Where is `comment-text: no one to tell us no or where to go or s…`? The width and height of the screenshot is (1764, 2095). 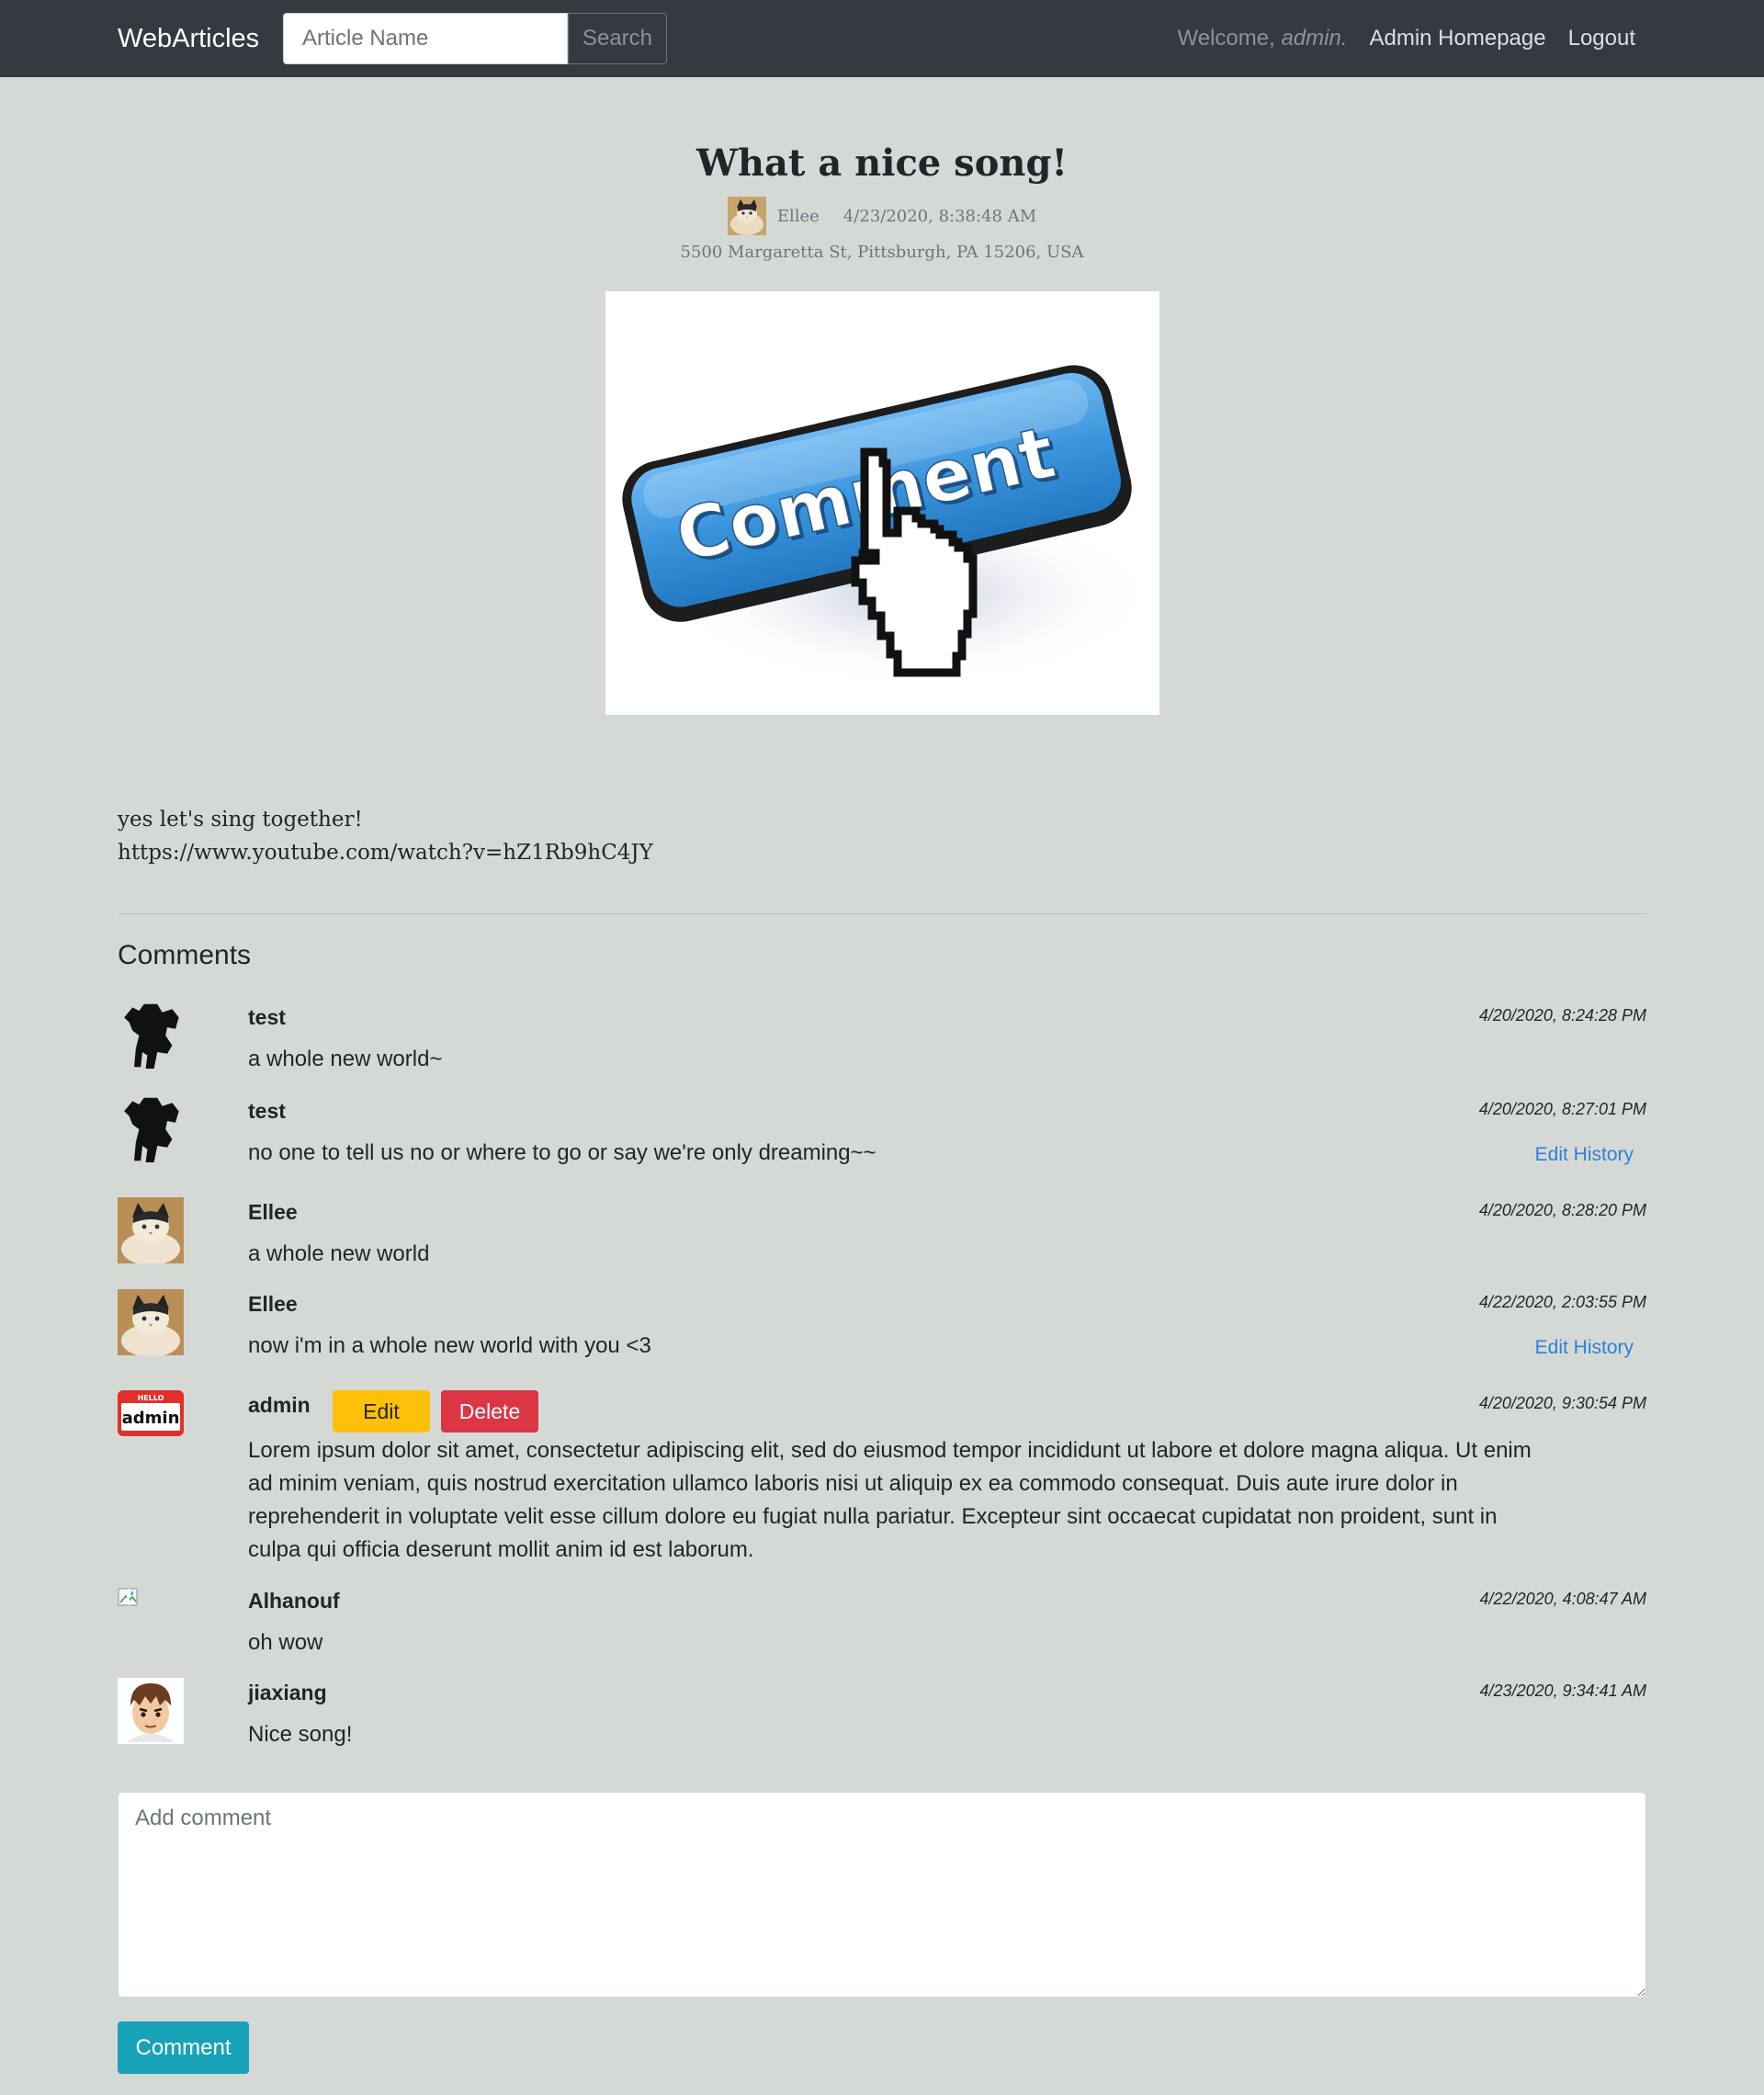
comment-text: no one to tell us no or where to go or s… is located at coordinates (562, 1152).